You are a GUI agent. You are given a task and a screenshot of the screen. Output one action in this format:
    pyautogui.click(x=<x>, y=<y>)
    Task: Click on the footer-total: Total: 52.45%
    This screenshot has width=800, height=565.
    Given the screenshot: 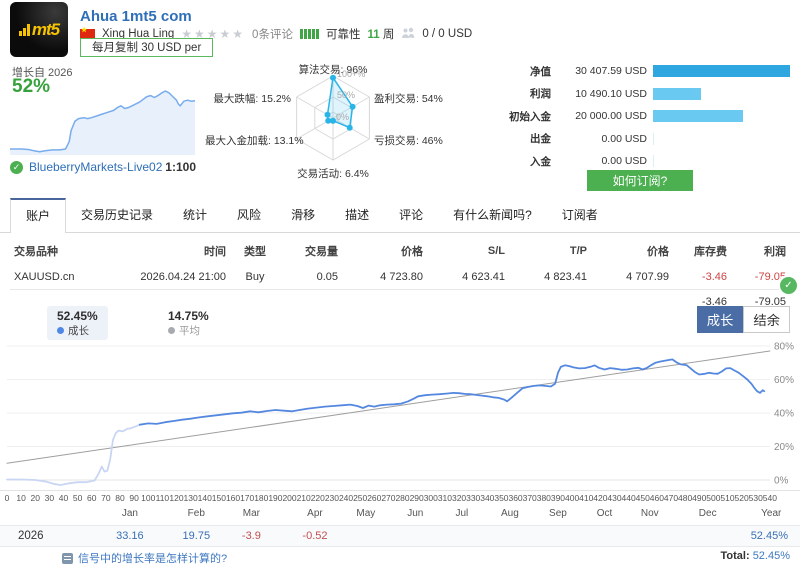 What is the action you would take?
    pyautogui.click(x=755, y=556)
    